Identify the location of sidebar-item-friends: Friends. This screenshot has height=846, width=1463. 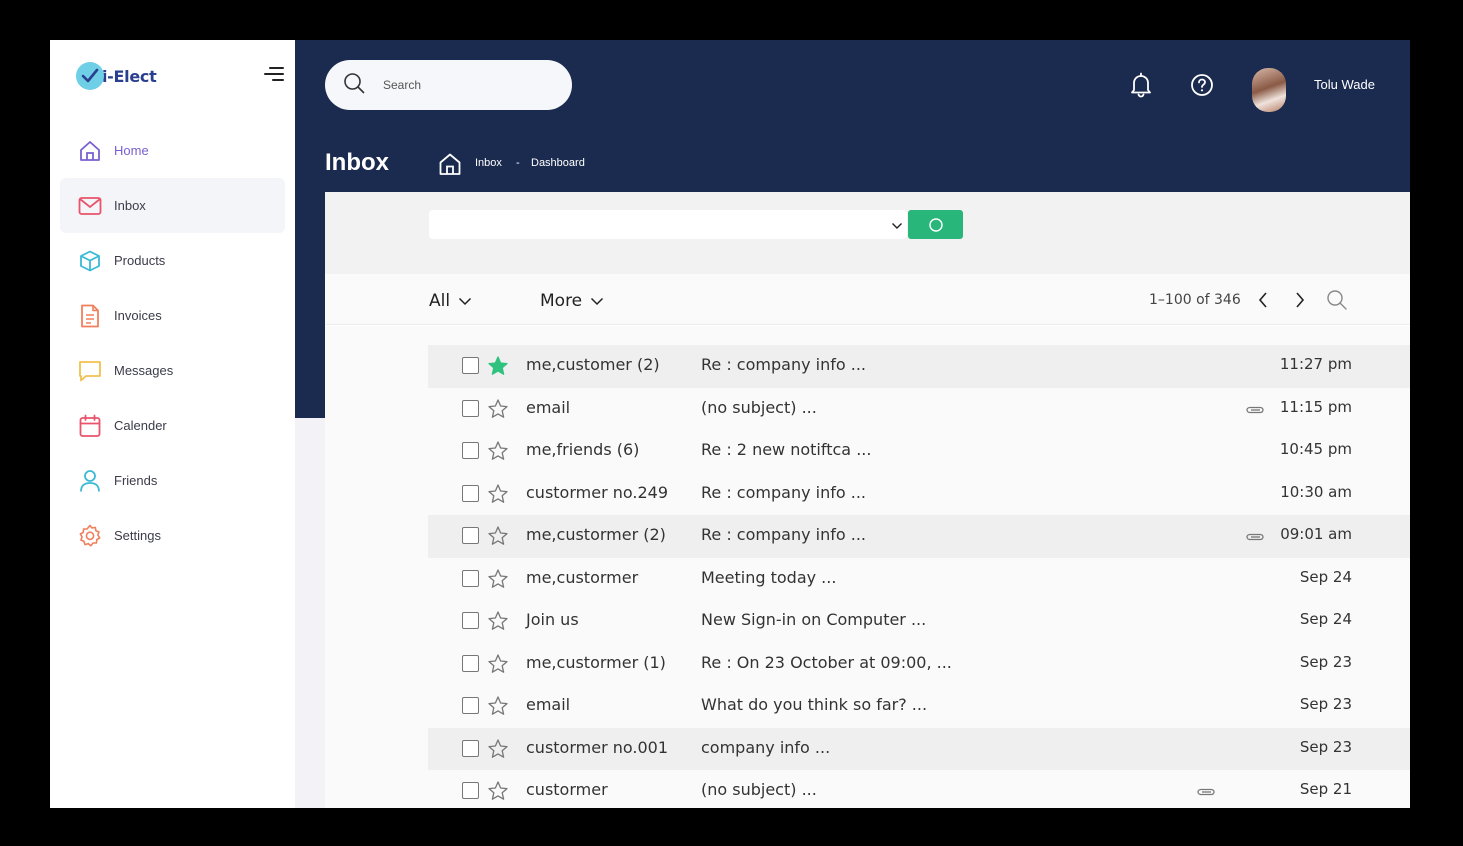
(172, 480).